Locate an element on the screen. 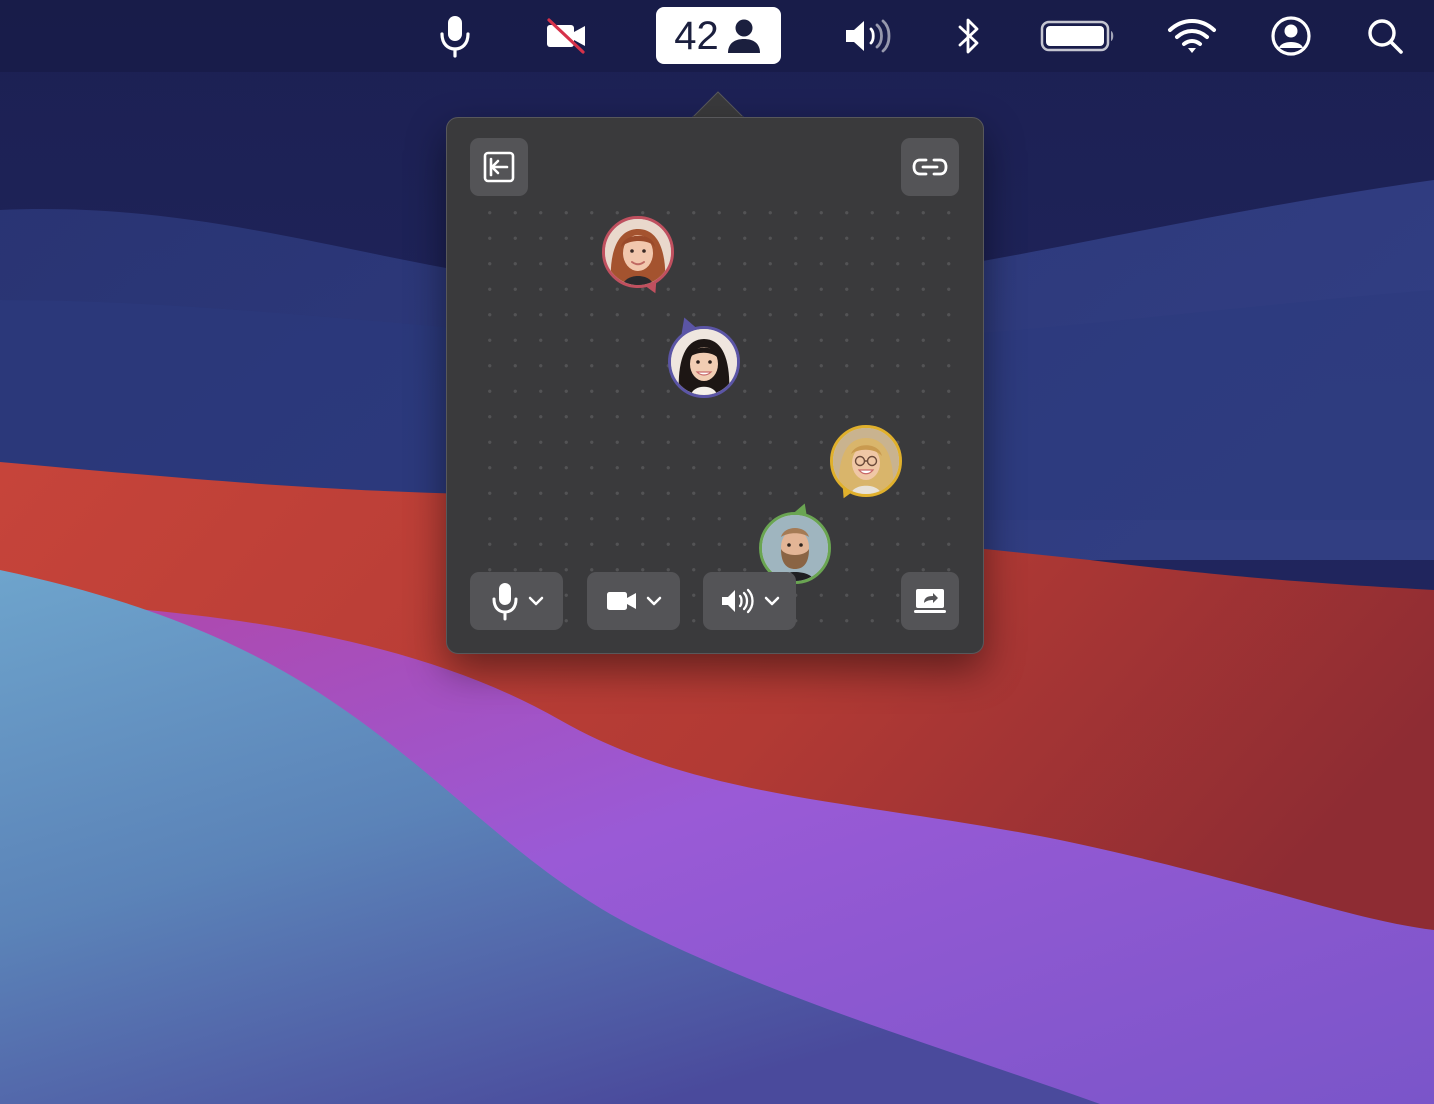 The height and width of the screenshot is (1104, 1434). leave-button is located at coordinates (499, 167).